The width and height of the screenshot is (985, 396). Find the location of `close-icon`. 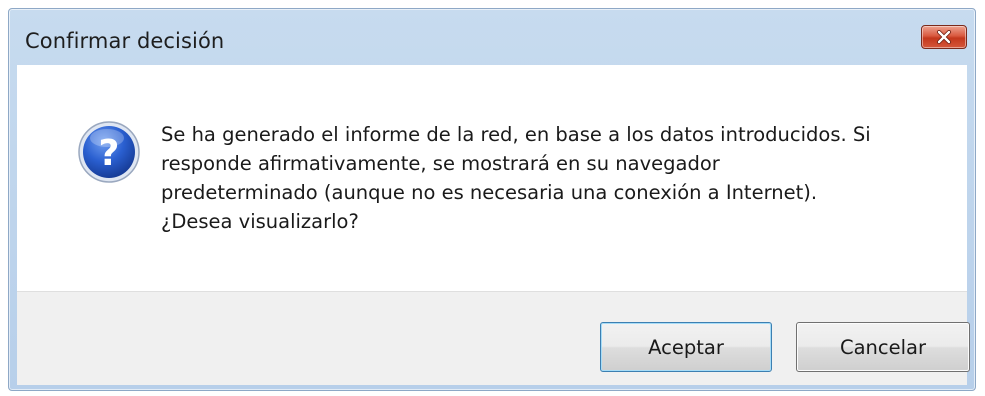

close-icon is located at coordinates (944, 37).